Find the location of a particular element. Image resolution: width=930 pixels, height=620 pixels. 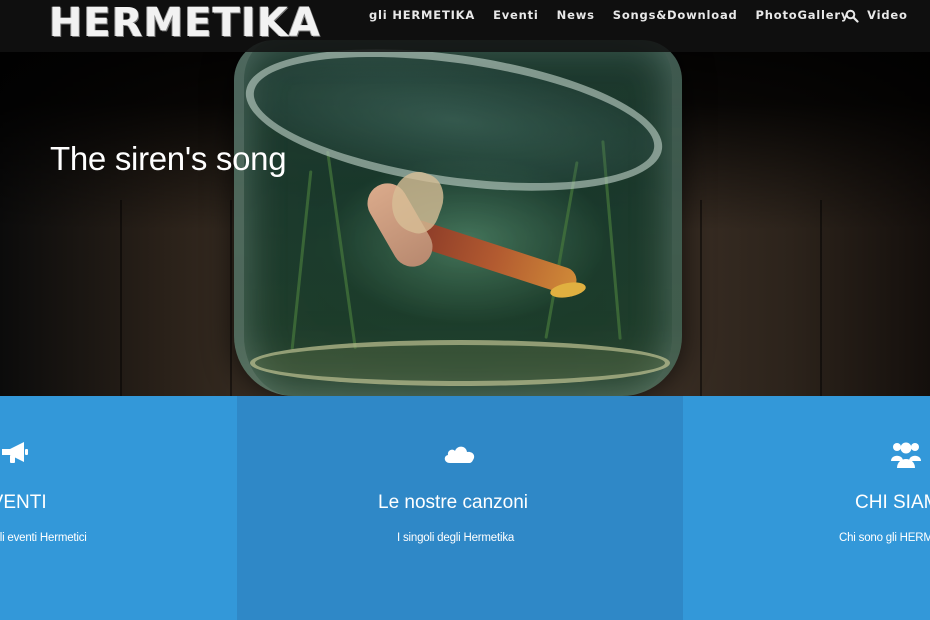

search-icon is located at coordinates (852, 16).